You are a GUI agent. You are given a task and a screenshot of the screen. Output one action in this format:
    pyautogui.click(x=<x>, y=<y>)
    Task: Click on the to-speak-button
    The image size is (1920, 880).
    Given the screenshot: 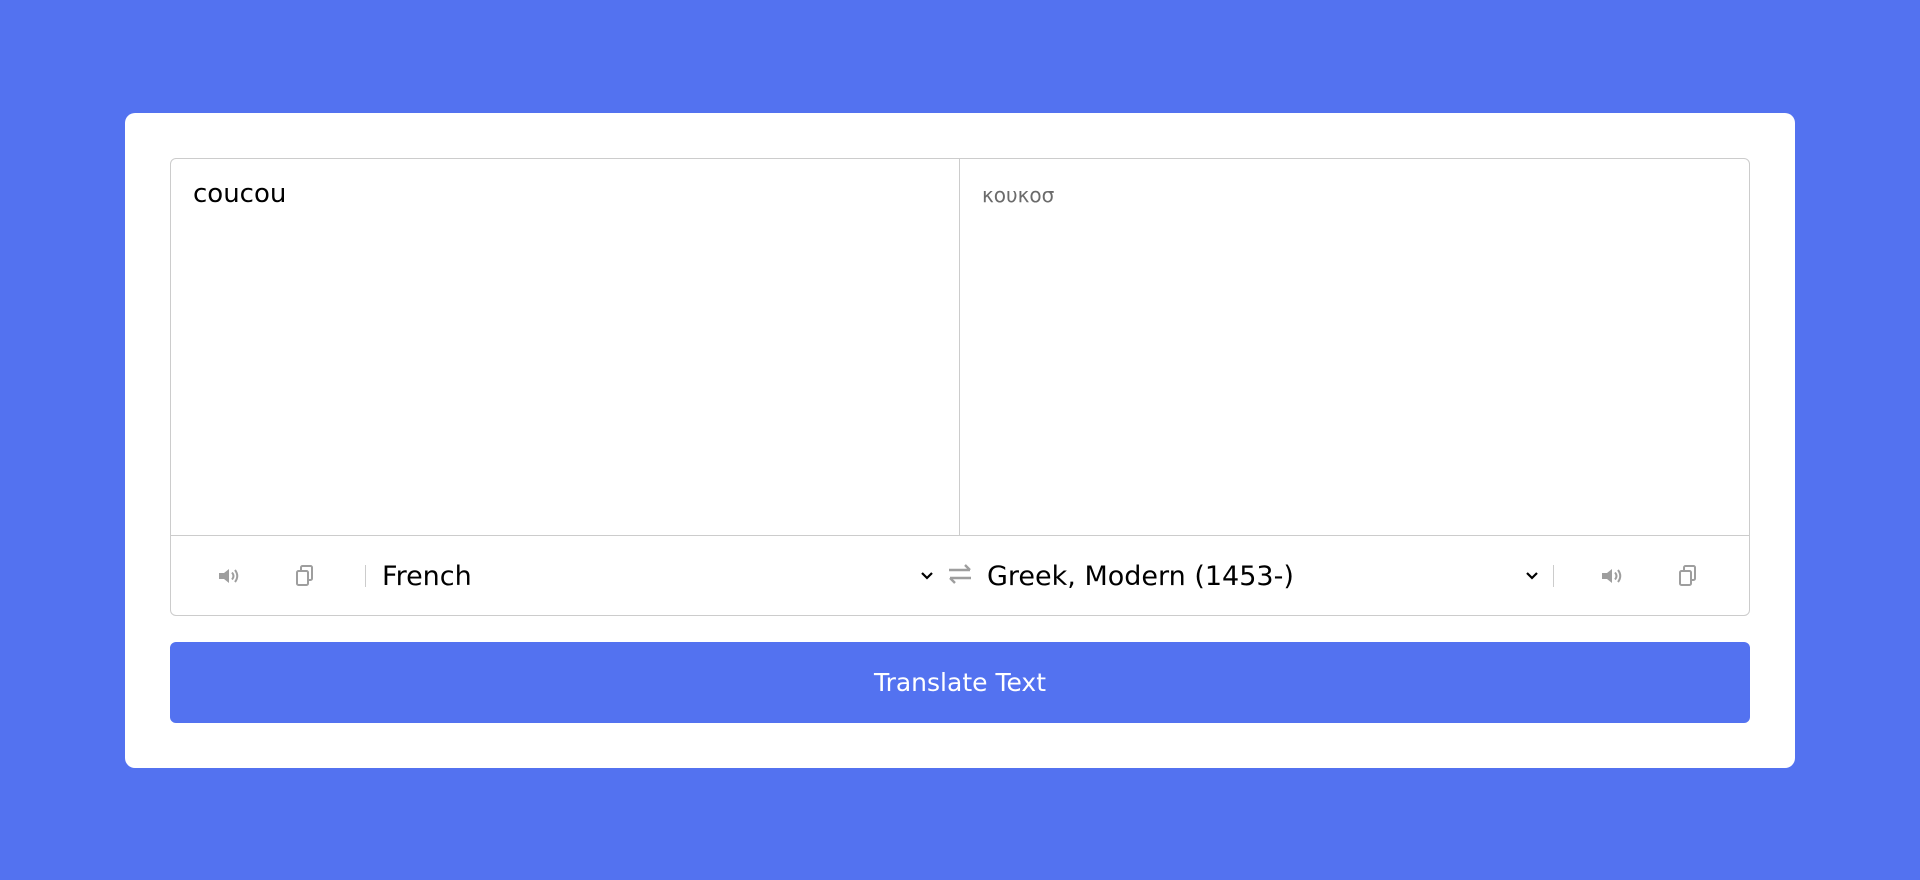 What is the action you would take?
    pyautogui.click(x=1613, y=576)
    